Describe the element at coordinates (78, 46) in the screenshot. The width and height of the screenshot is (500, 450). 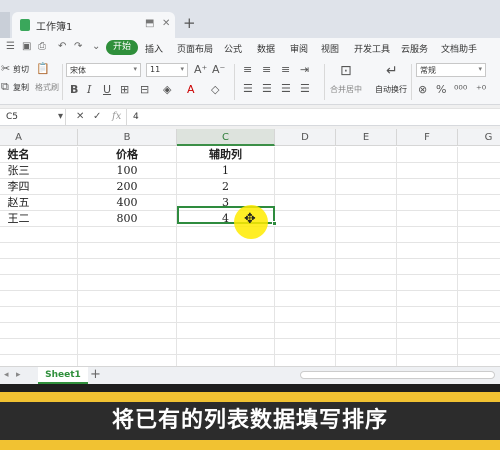
I see `redo-icon: ↷` at that location.